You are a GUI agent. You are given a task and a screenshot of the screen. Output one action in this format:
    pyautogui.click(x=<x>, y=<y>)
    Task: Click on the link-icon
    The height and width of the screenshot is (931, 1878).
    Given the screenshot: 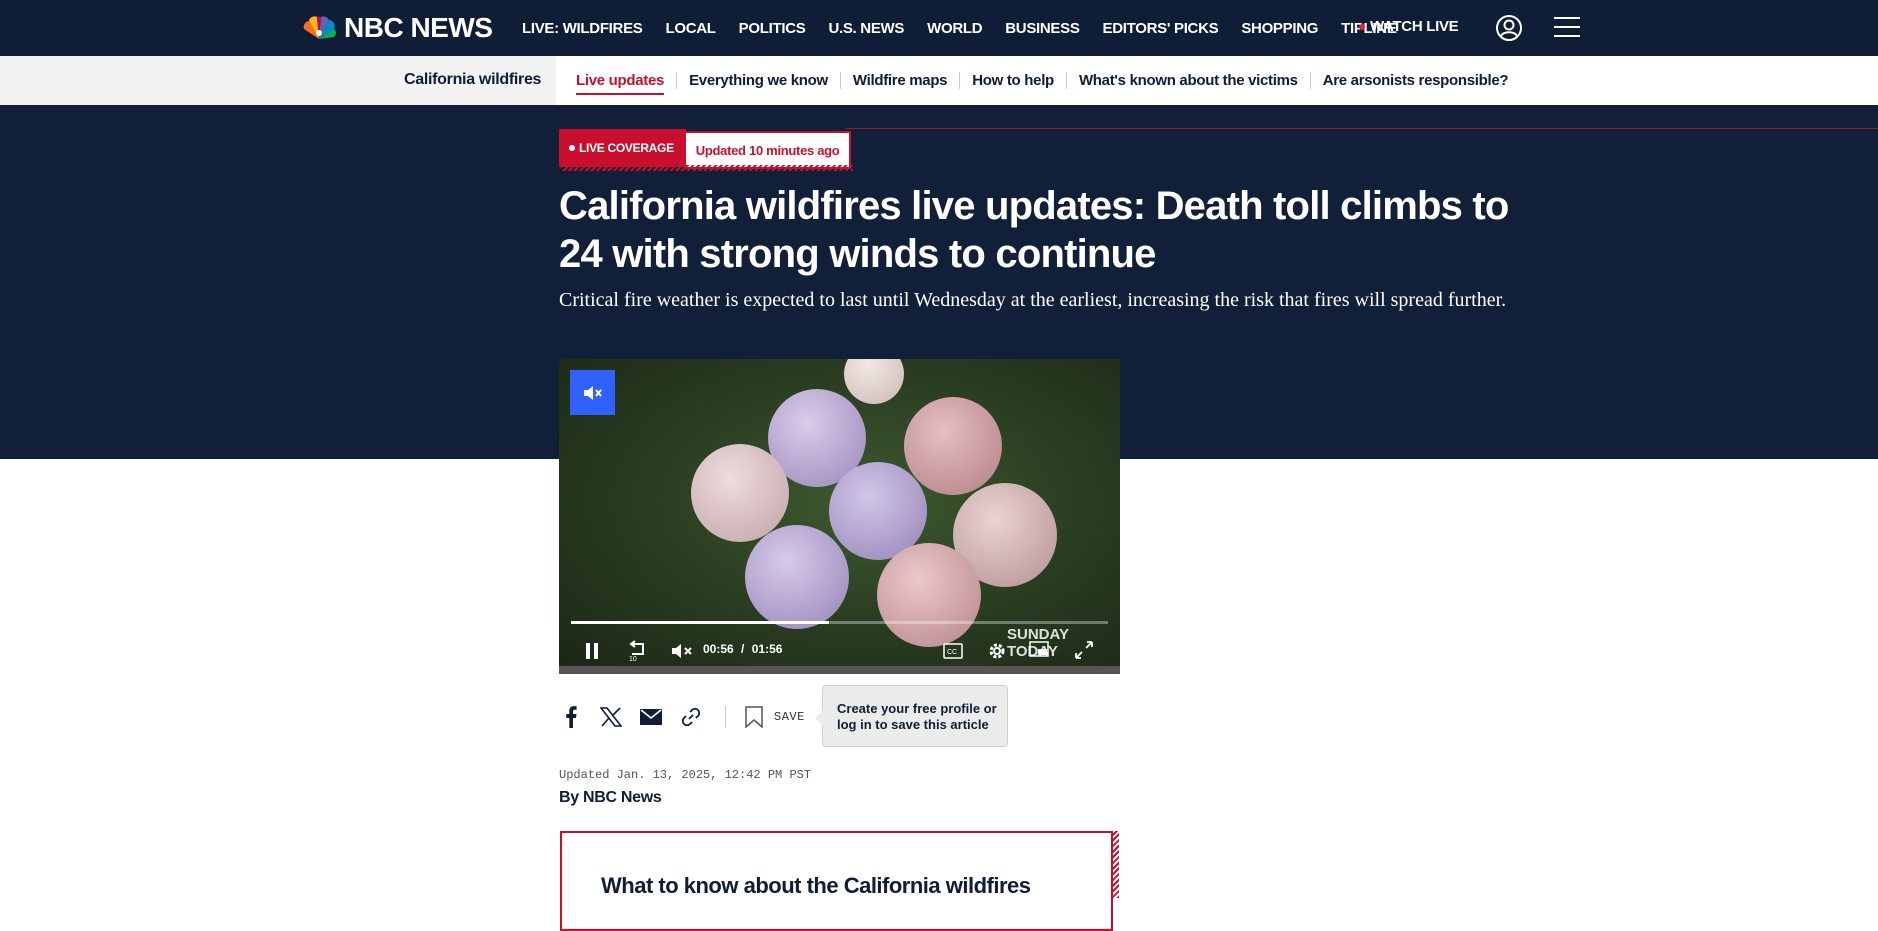 What is the action you would take?
    pyautogui.click(x=691, y=717)
    